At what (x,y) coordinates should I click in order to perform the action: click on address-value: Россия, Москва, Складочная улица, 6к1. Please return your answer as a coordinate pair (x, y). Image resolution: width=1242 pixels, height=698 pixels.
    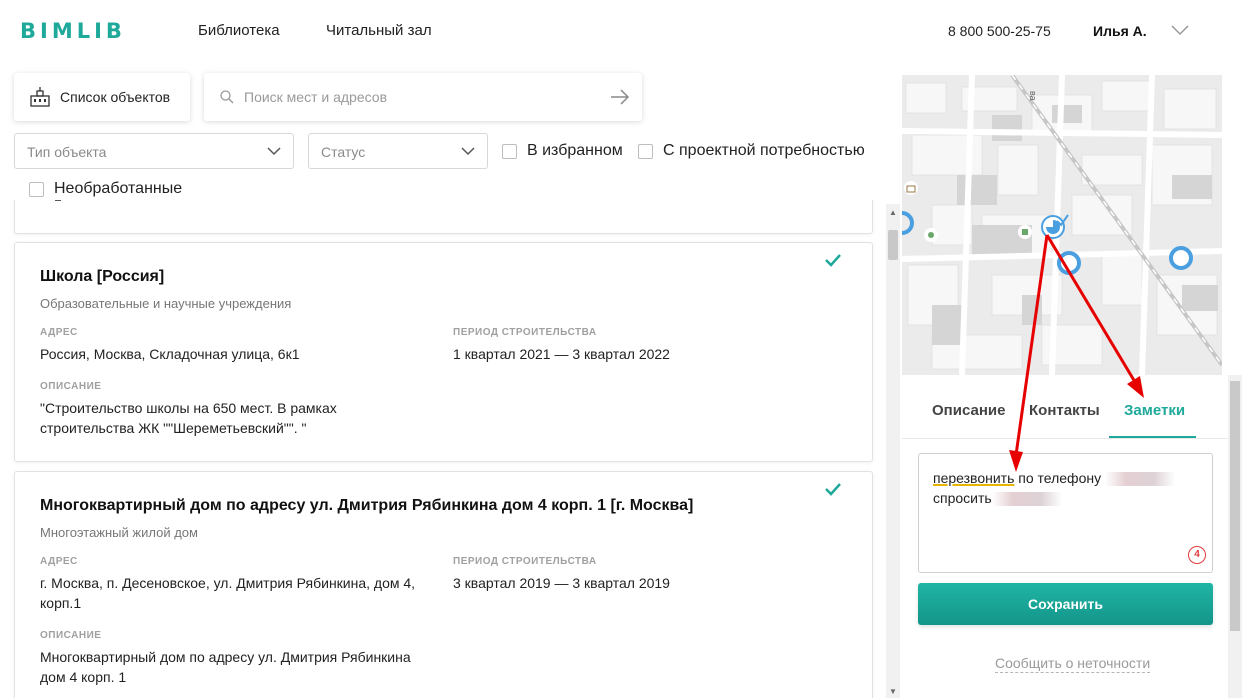
    Looking at the image, I should click on (170, 354).